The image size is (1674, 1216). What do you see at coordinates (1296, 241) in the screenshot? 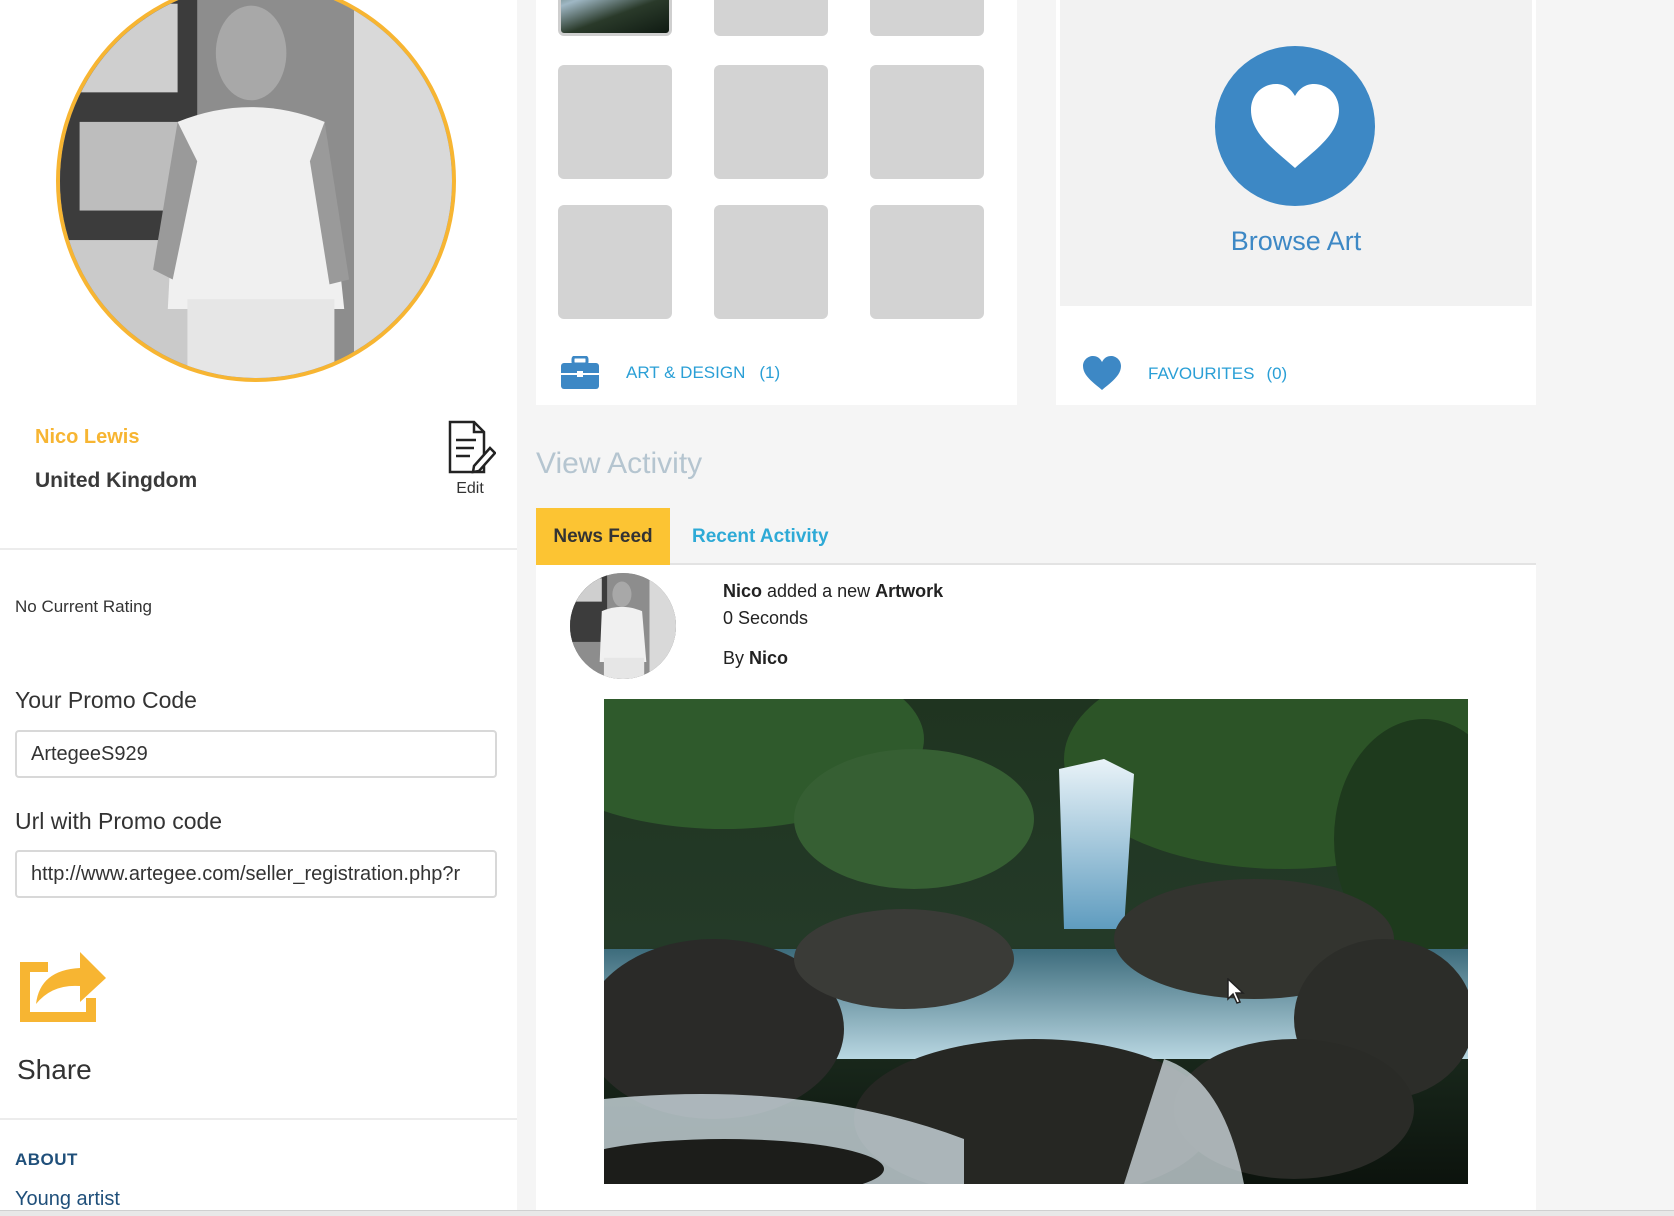
I see `browse-art-label: Browse Art` at bounding box center [1296, 241].